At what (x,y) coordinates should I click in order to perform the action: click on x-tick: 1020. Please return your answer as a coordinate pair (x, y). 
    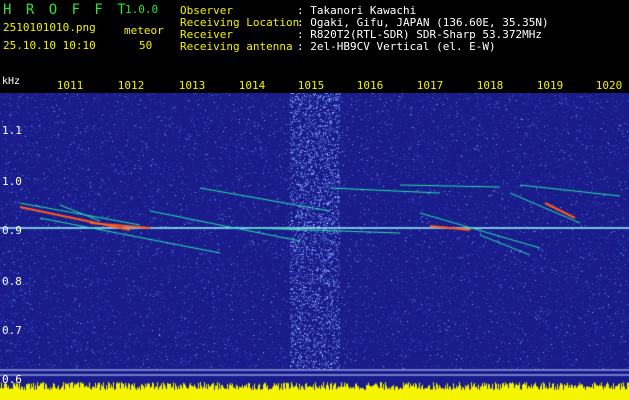
    Looking at the image, I should click on (609, 85).